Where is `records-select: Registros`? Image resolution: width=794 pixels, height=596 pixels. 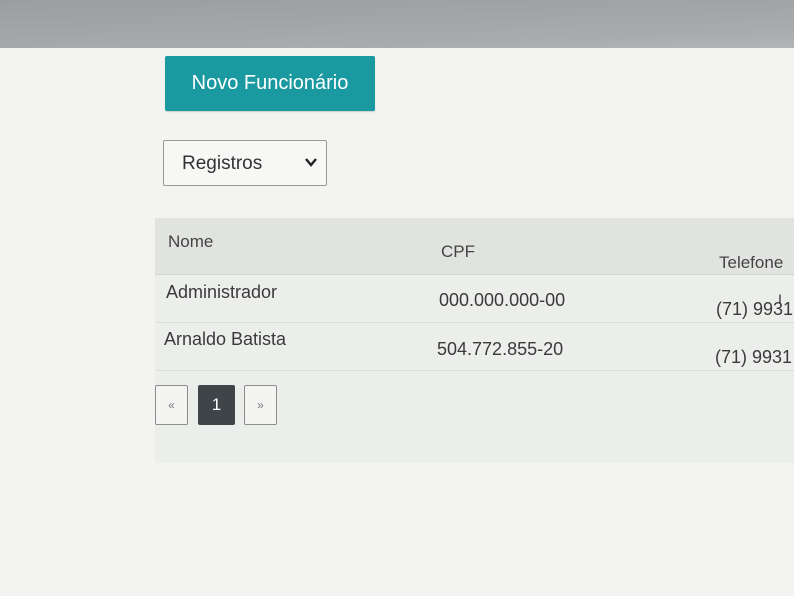 records-select: Registros is located at coordinates (245, 163).